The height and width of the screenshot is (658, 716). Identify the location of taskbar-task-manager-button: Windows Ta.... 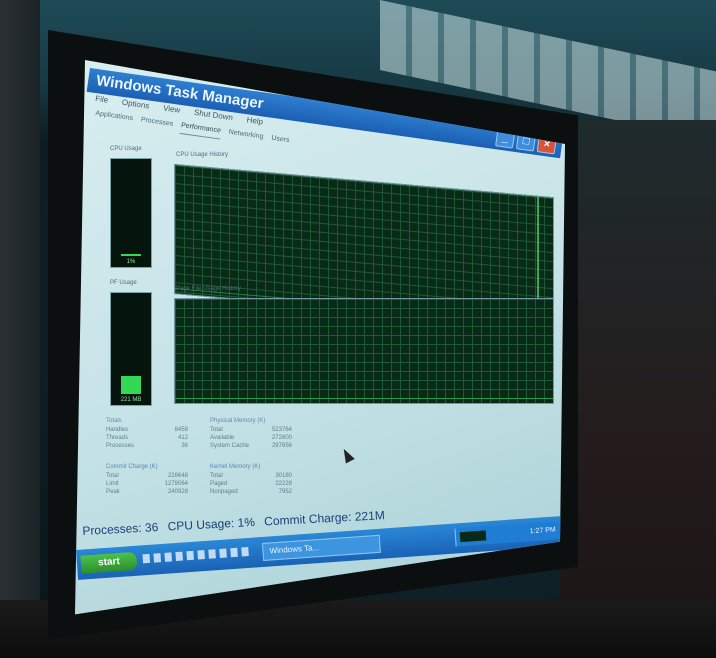
(321, 547).